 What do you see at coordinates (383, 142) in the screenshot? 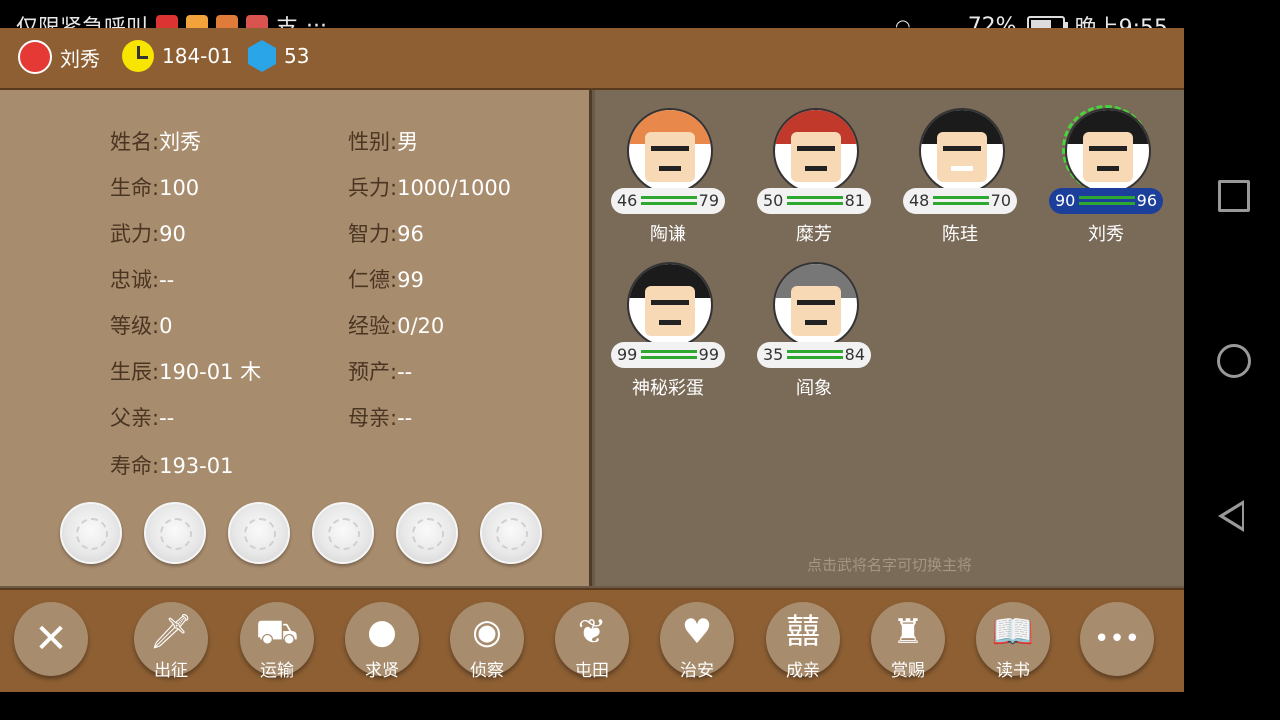
I see `gender-field: 性别:男` at bounding box center [383, 142].